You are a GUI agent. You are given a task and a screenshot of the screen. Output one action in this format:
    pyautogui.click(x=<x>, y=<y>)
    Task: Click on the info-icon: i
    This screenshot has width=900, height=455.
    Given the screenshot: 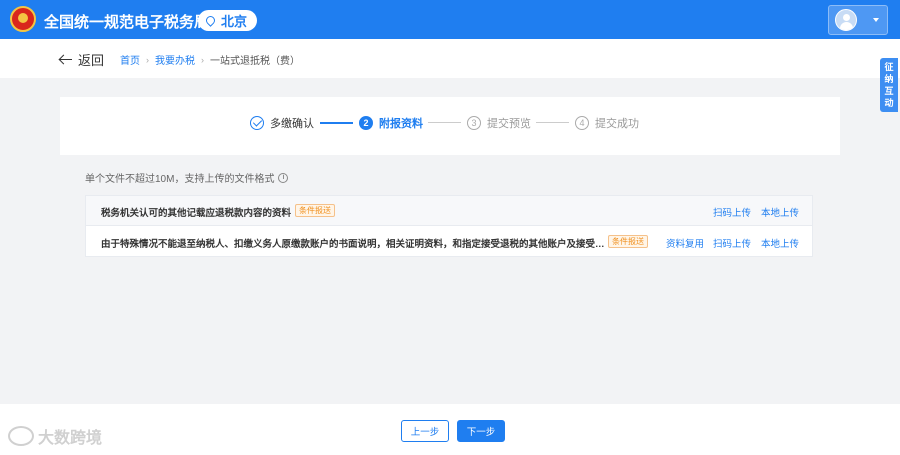 What is the action you would take?
    pyautogui.click(x=283, y=177)
    